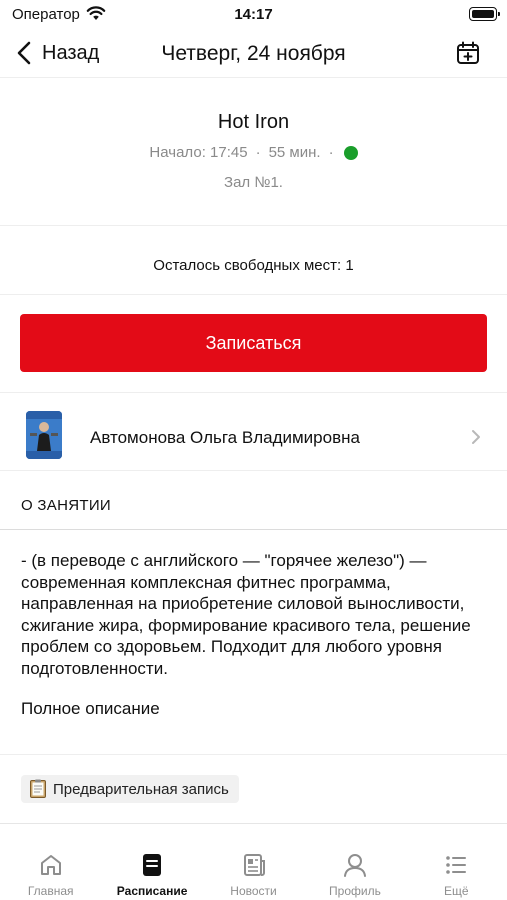 The image size is (507, 900). I want to click on signup-button: Записаться, so click(253, 343).